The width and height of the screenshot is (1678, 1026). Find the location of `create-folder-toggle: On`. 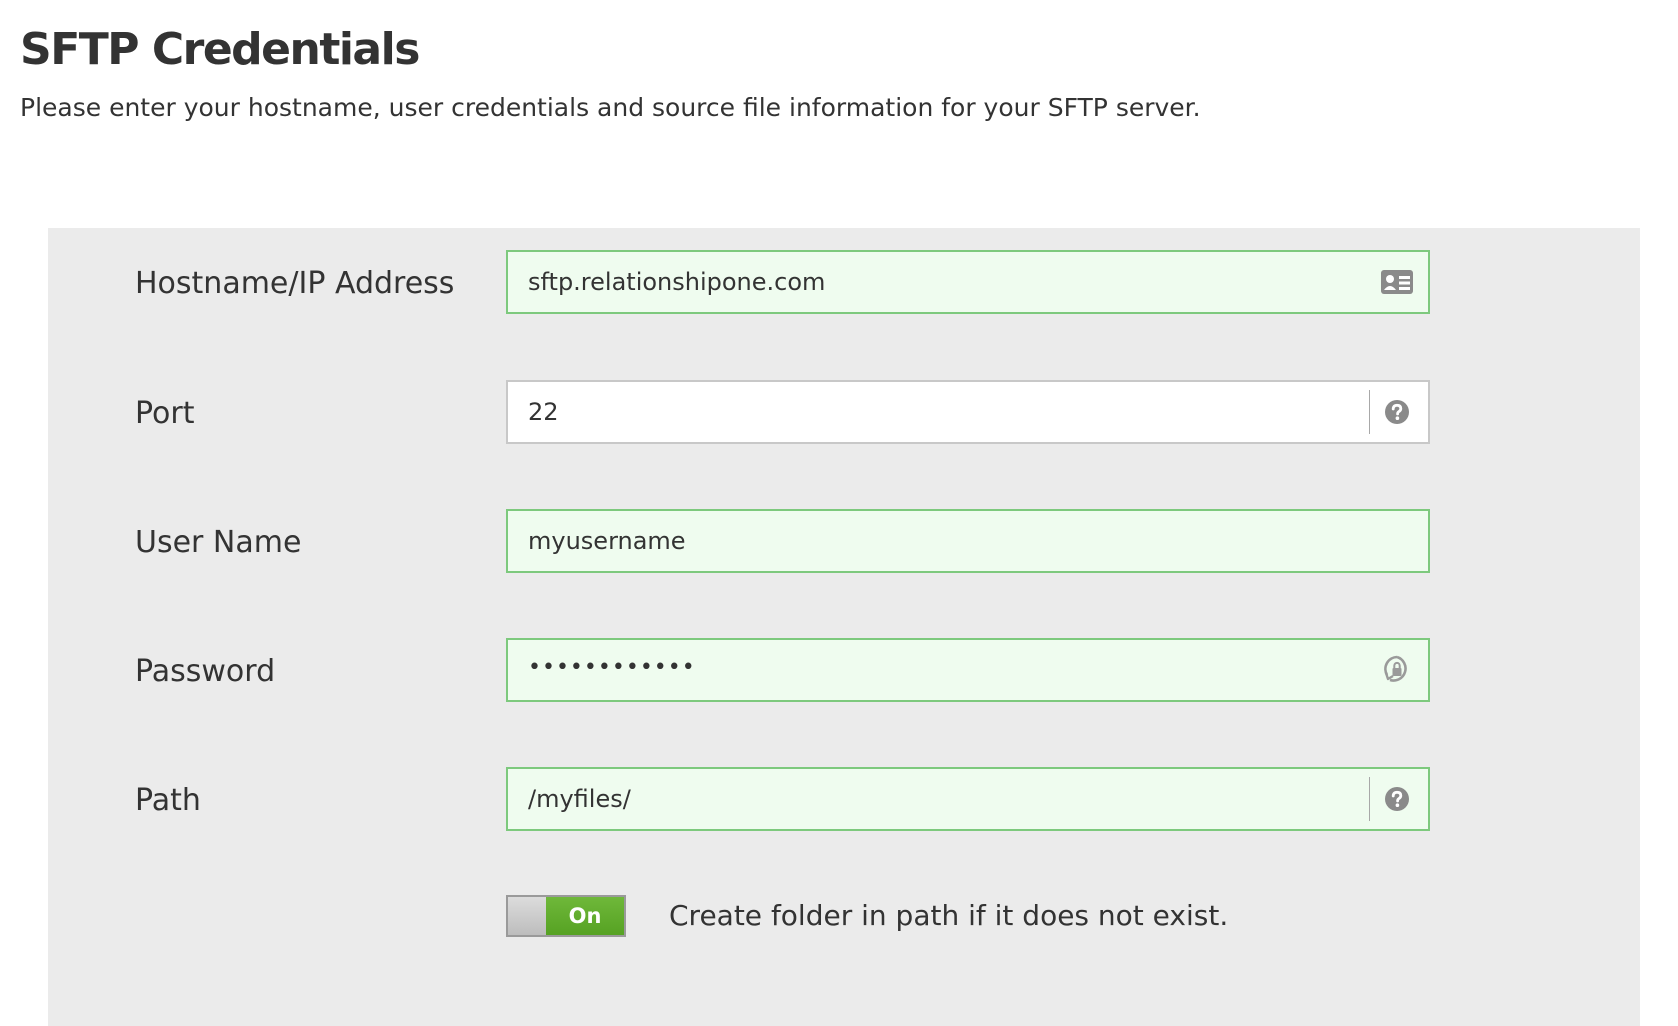

create-folder-toggle: On is located at coordinates (566, 916).